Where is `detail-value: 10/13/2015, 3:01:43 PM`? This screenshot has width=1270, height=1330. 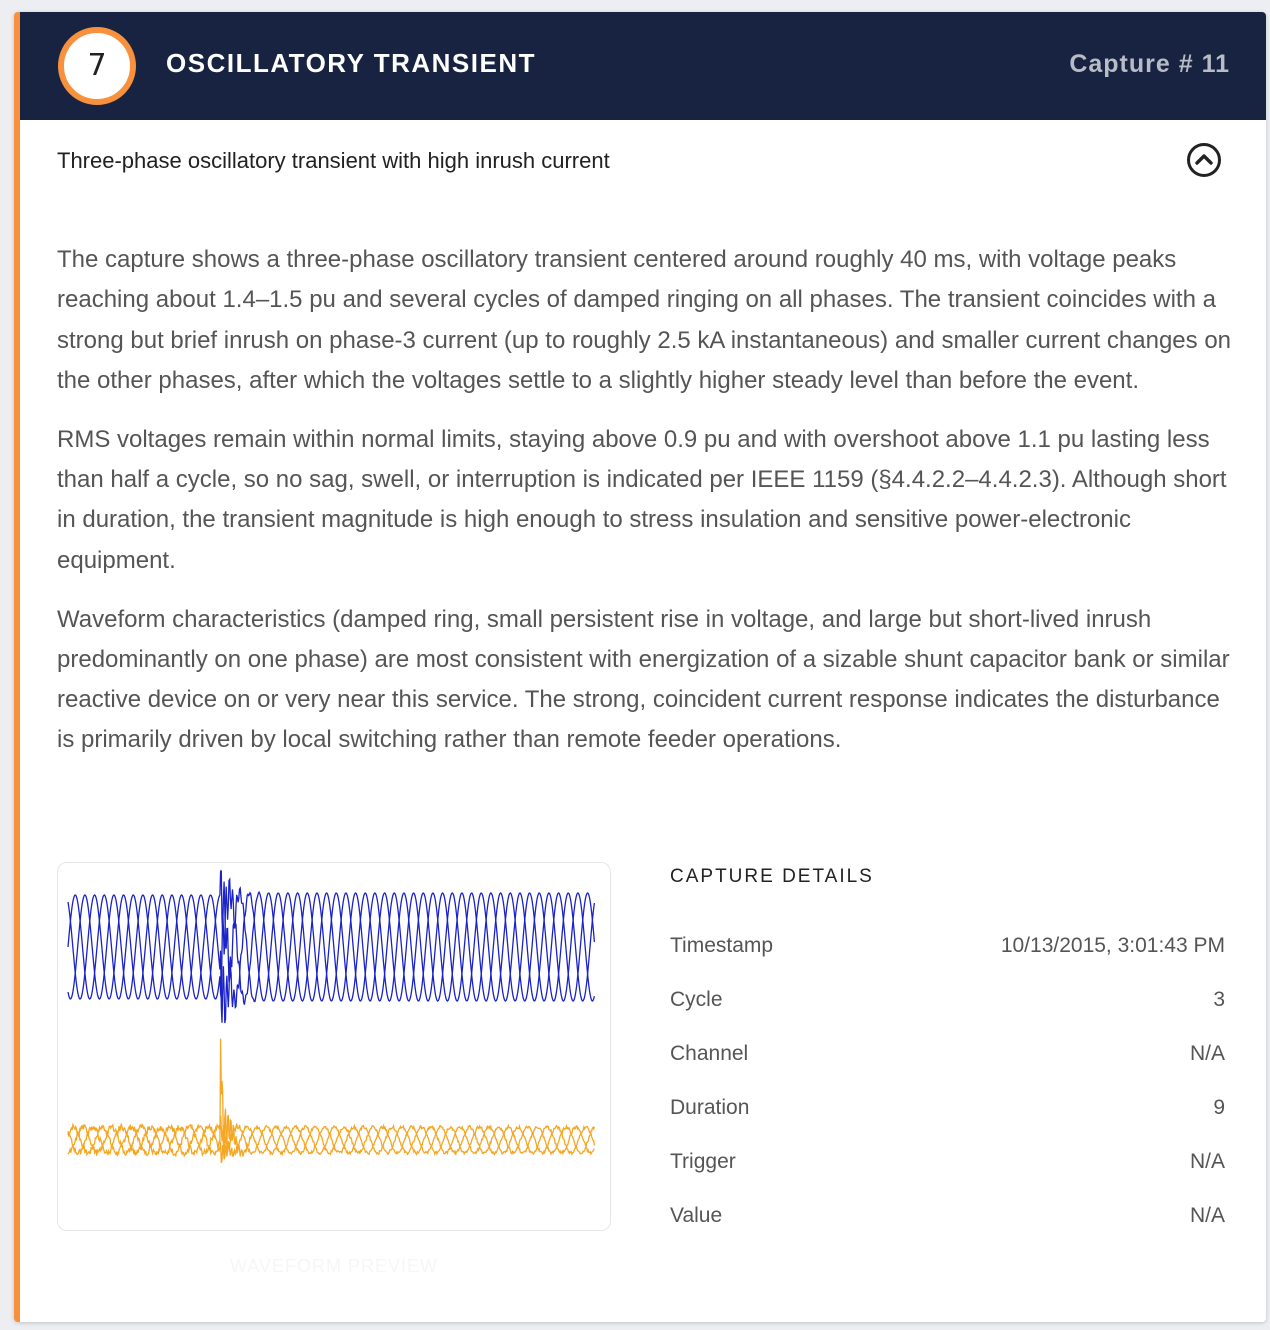 detail-value: 10/13/2015, 3:01:43 PM is located at coordinates (1112, 945).